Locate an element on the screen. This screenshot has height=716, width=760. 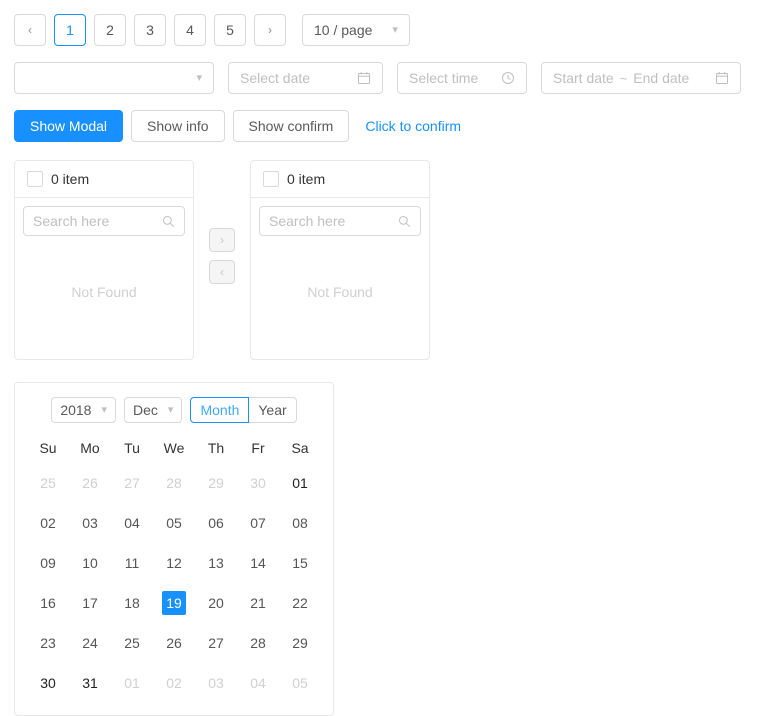
calendar-day-selected: 19 is located at coordinates (174, 603).